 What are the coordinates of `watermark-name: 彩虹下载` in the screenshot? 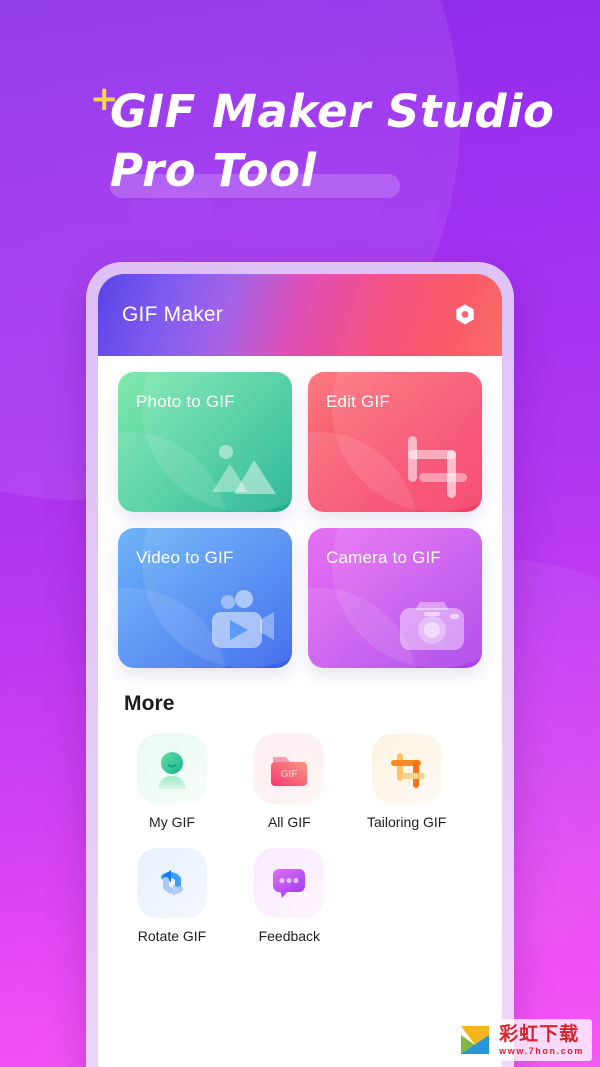 It's located at (539, 1033).